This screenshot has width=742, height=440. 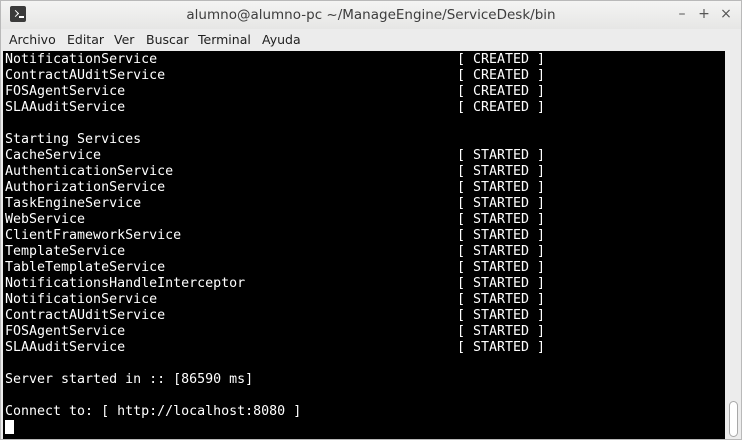 What do you see at coordinates (371, 40) in the screenshot?
I see `menu-bar: Archivo Editar Ver Buscar Terminal Ayuda` at bounding box center [371, 40].